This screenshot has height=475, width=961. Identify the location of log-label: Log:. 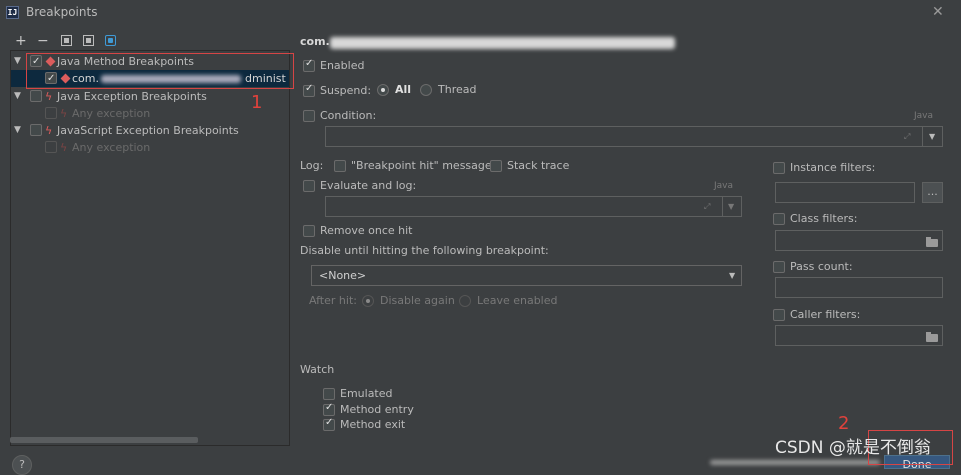
(312, 165).